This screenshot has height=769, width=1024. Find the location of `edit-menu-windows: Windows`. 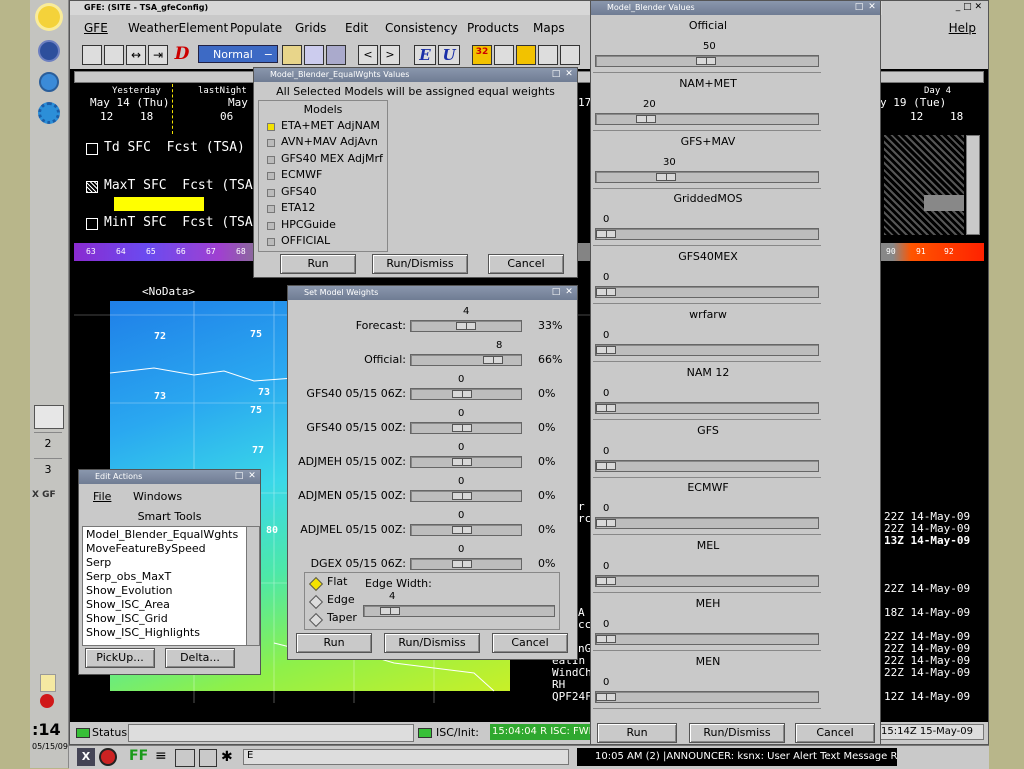

edit-menu-windows: Windows is located at coordinates (157, 496).